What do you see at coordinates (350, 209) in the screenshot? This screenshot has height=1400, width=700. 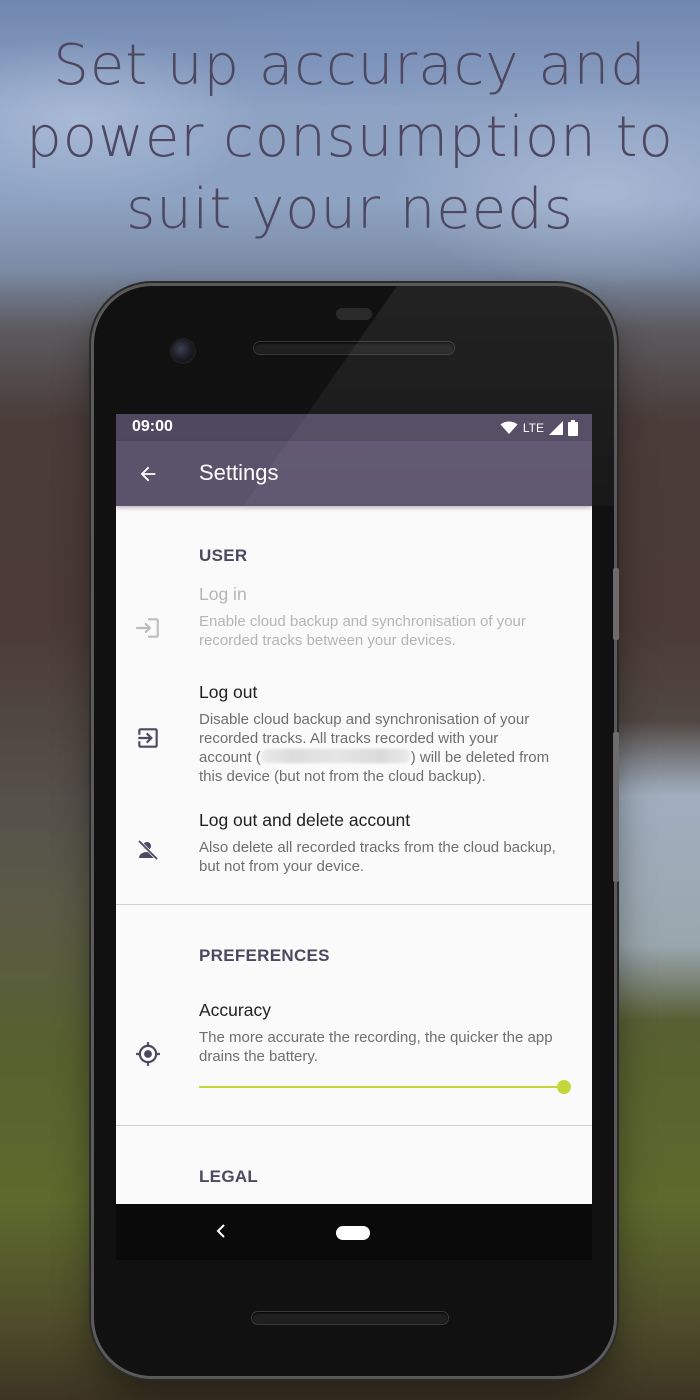 I see `promo-headline-line: suit your needs` at bounding box center [350, 209].